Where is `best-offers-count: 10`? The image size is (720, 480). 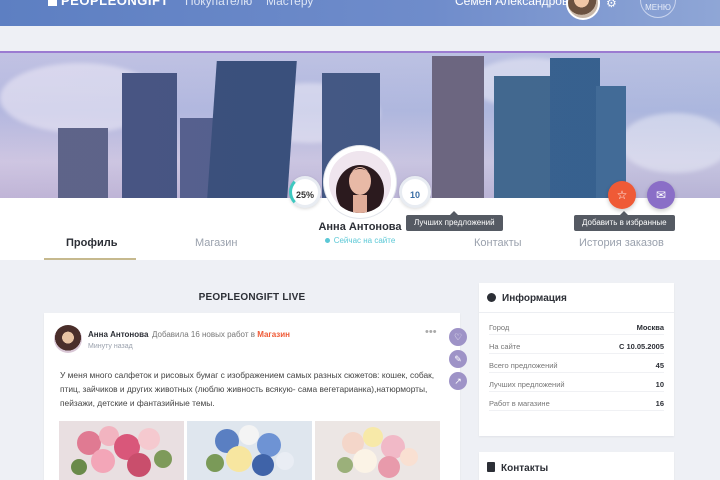
best-offers-count: 10 is located at coordinates (415, 192).